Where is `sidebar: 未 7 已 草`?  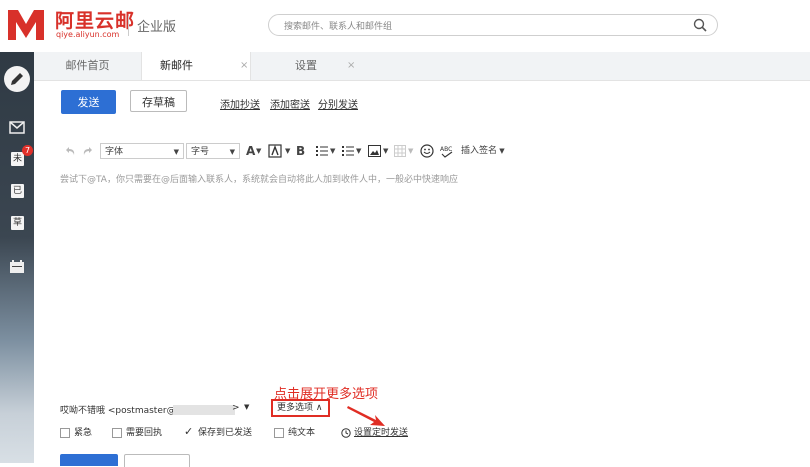 sidebar: 未 7 已 草 is located at coordinates (17, 257).